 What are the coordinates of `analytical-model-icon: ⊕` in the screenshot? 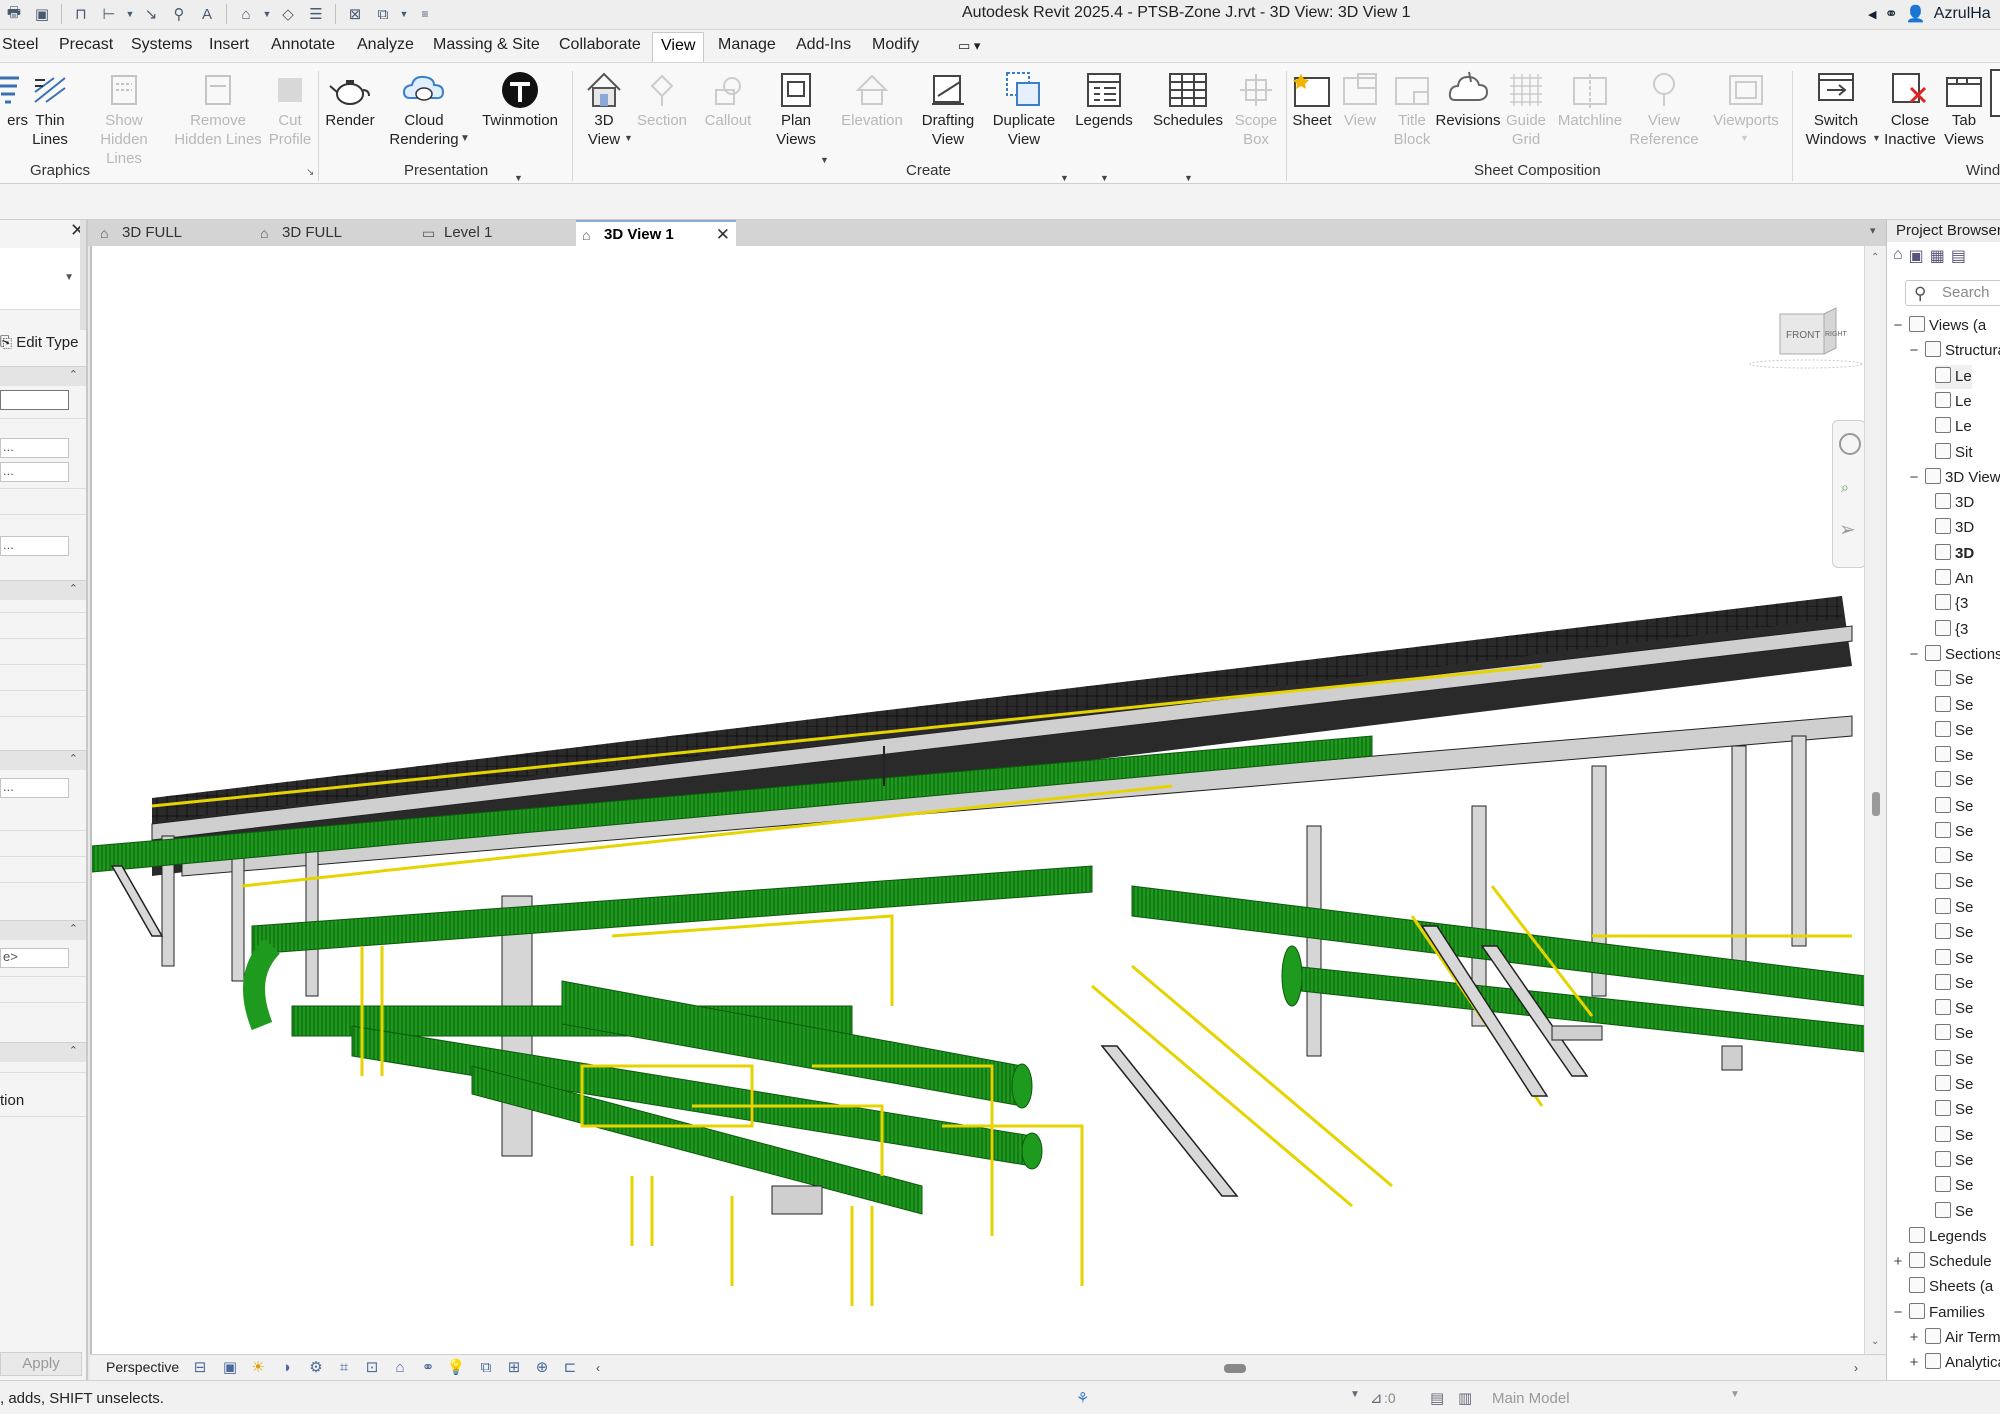 It's located at (542, 1368).